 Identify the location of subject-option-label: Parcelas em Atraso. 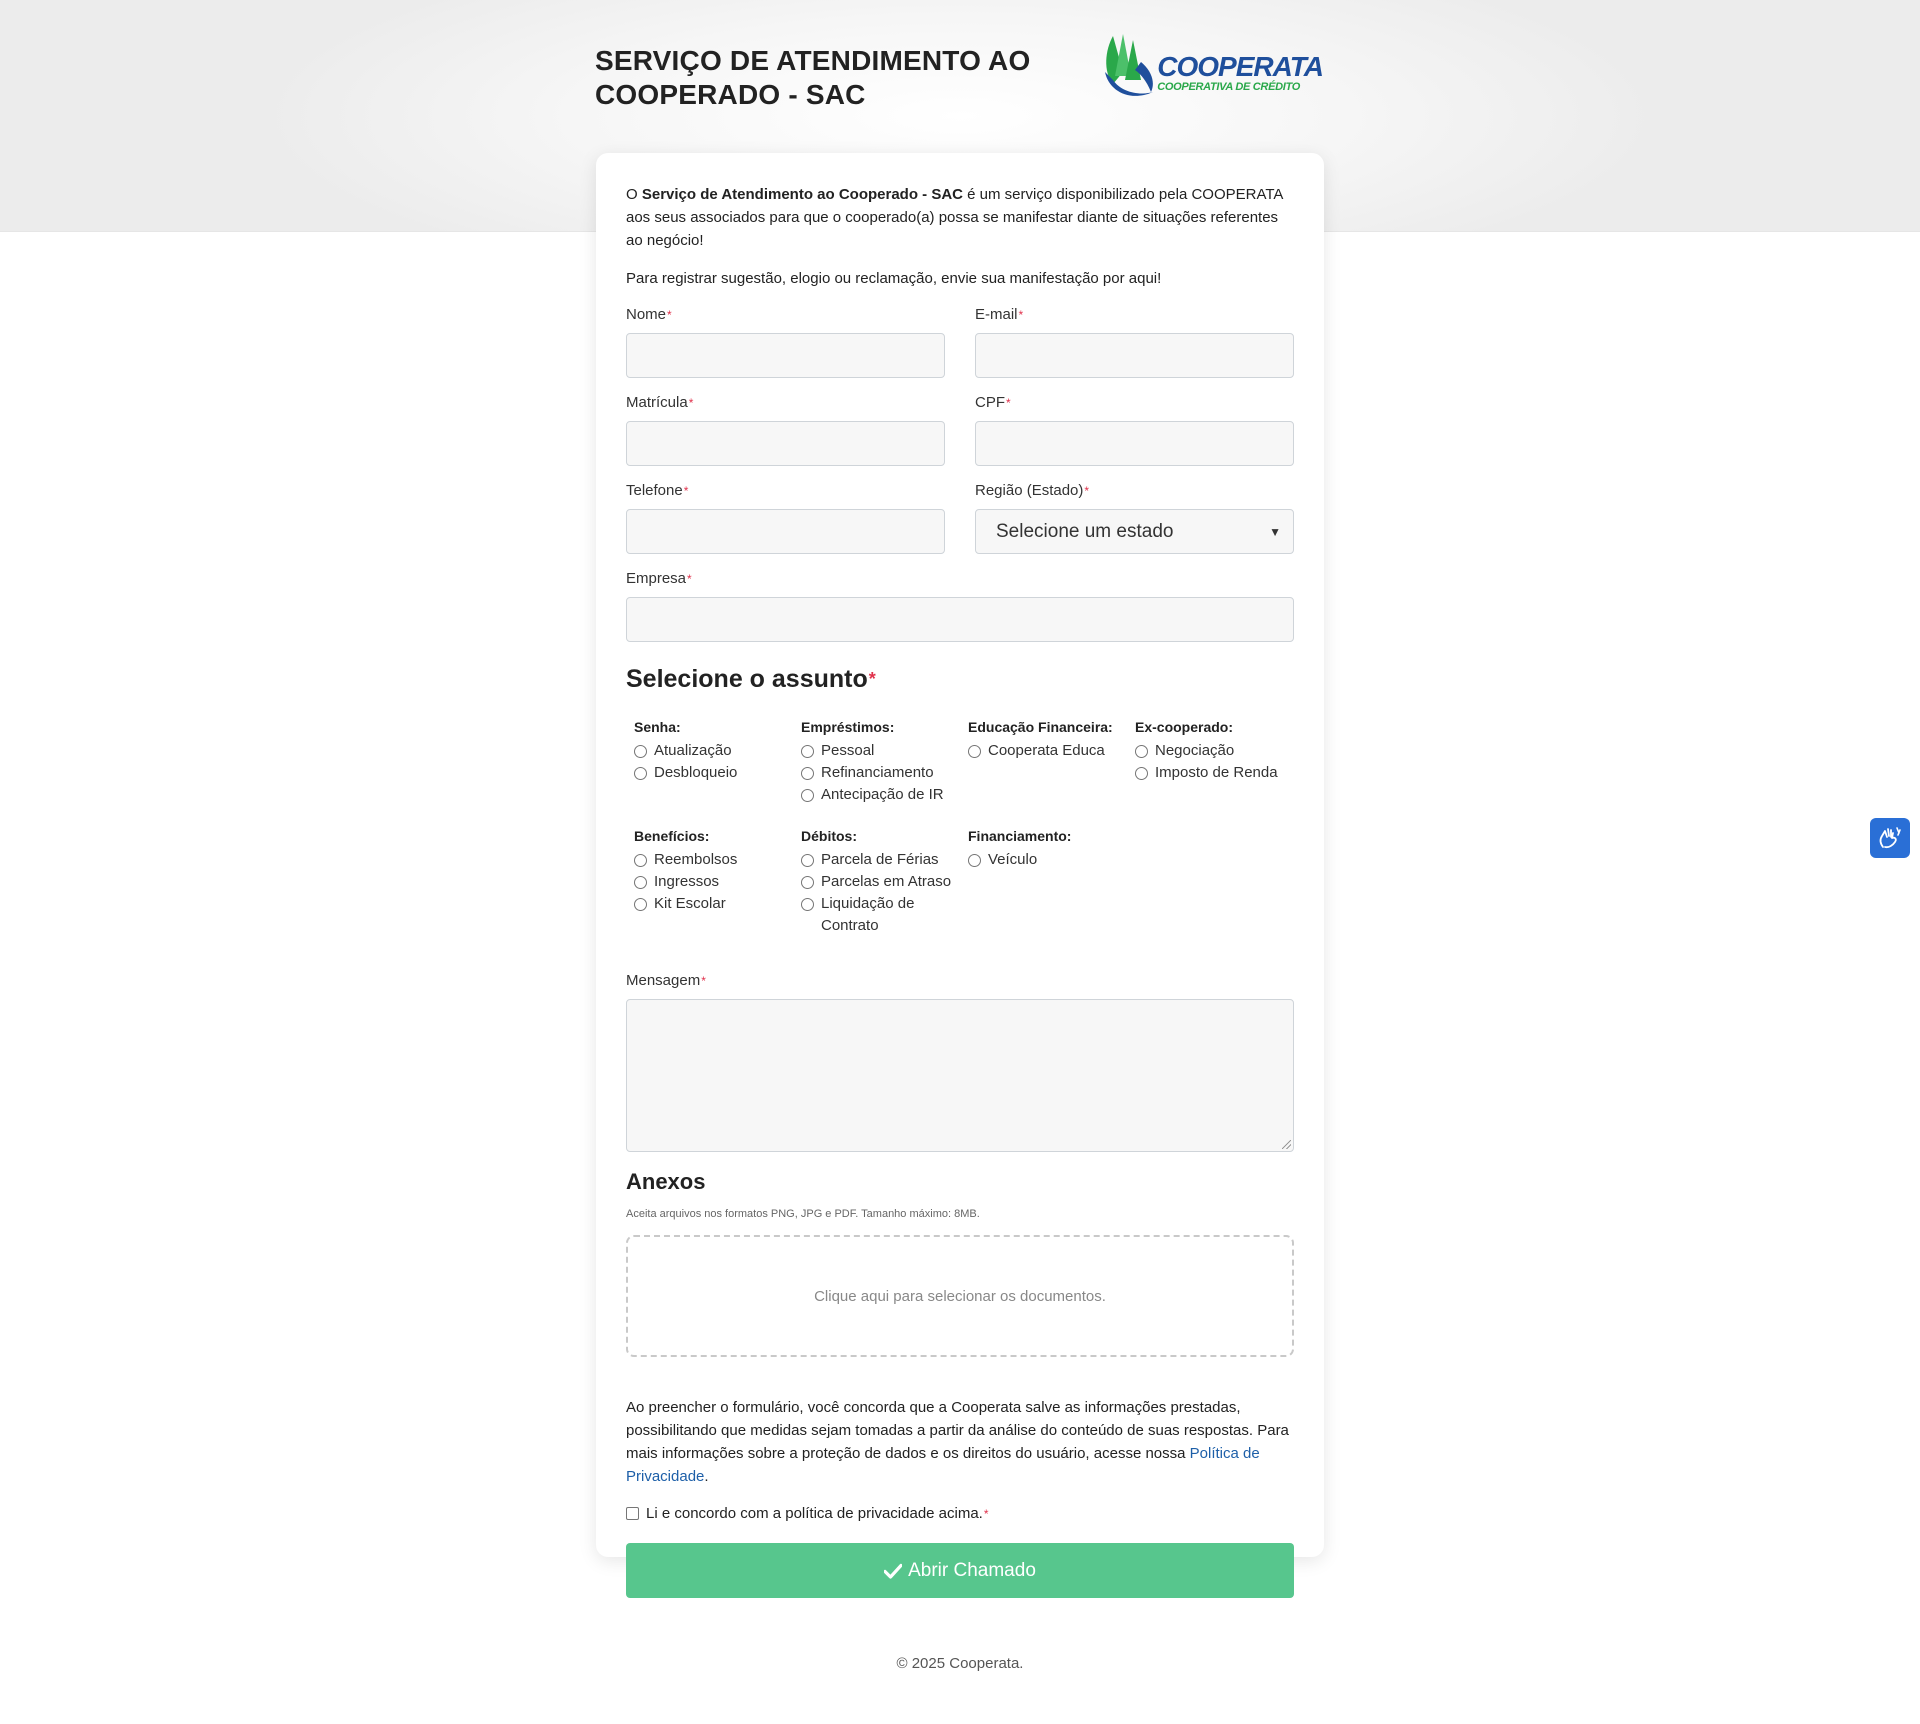
(886, 881).